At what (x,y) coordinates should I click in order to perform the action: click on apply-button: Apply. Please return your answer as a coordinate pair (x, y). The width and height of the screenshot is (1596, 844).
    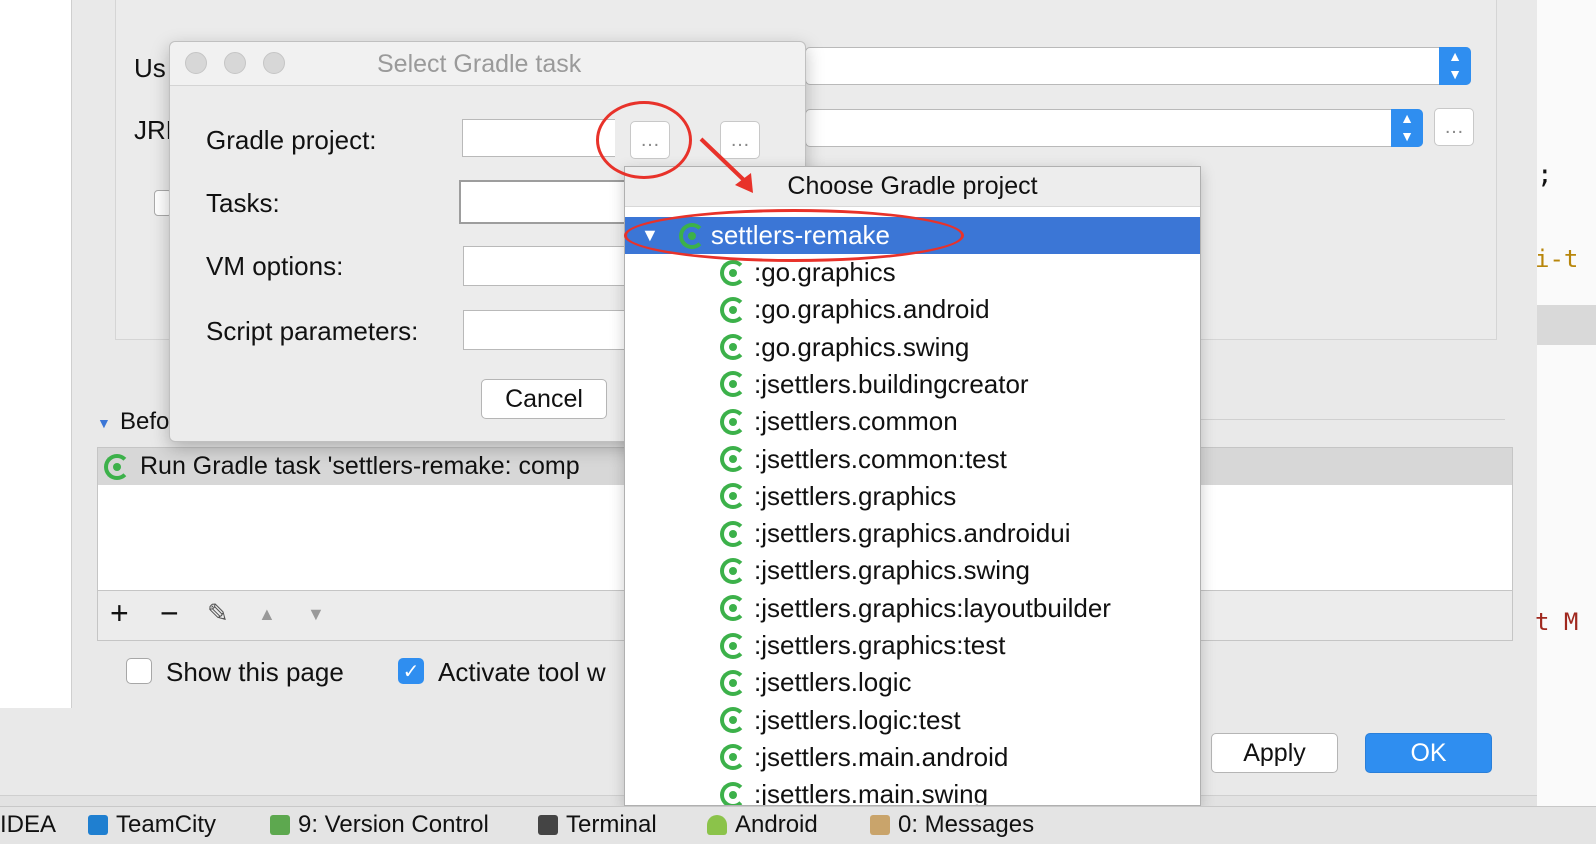
    Looking at the image, I should click on (1274, 753).